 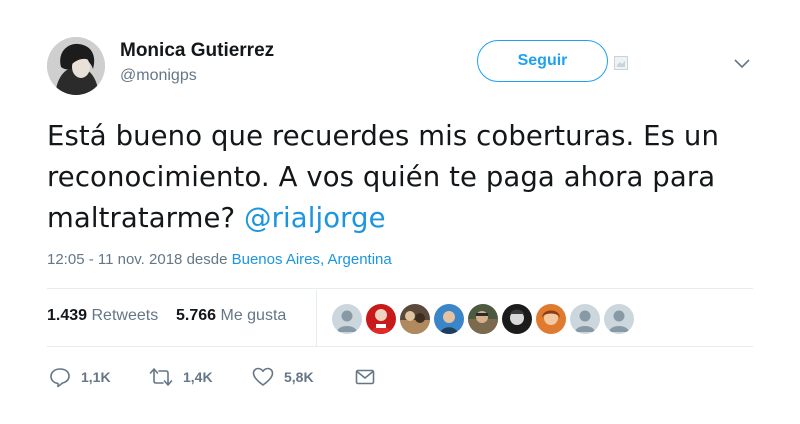 I want to click on retweets-count: 1.439, so click(x=67, y=315).